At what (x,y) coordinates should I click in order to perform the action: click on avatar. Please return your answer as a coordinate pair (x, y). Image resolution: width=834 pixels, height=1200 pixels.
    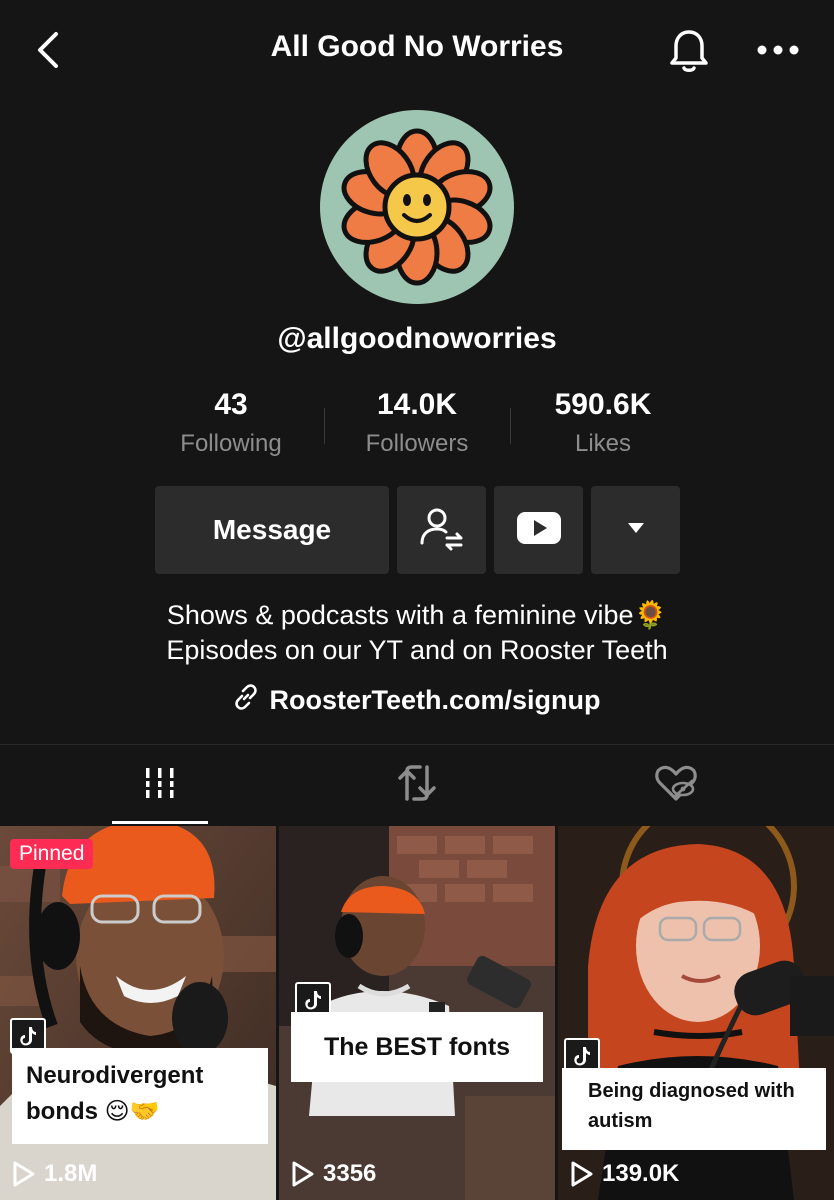
    Looking at the image, I should click on (417, 207).